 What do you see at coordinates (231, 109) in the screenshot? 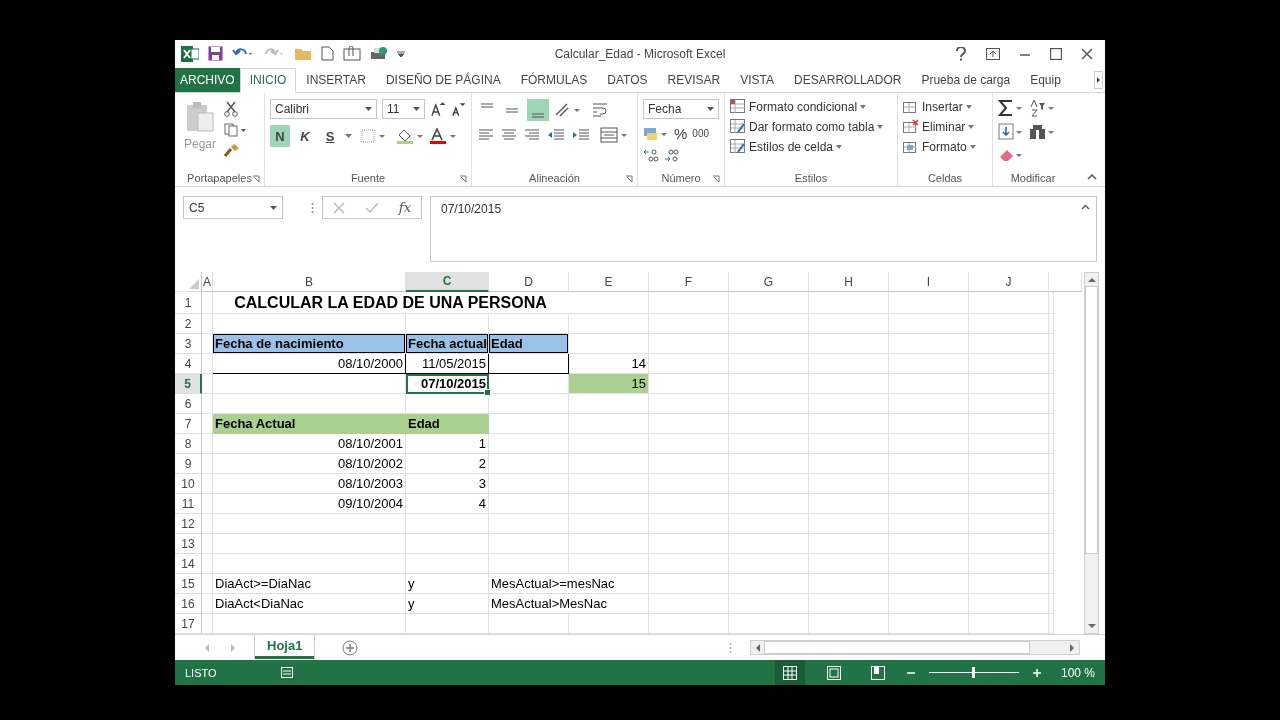
I see `scissors-icon` at bounding box center [231, 109].